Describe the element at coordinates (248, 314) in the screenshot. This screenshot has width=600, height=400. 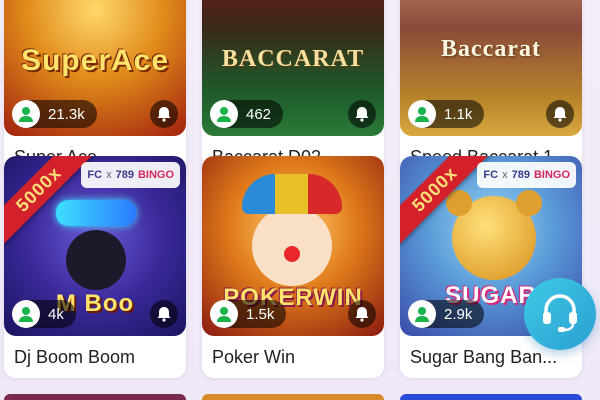
I see `player-count: 1.5k` at that location.